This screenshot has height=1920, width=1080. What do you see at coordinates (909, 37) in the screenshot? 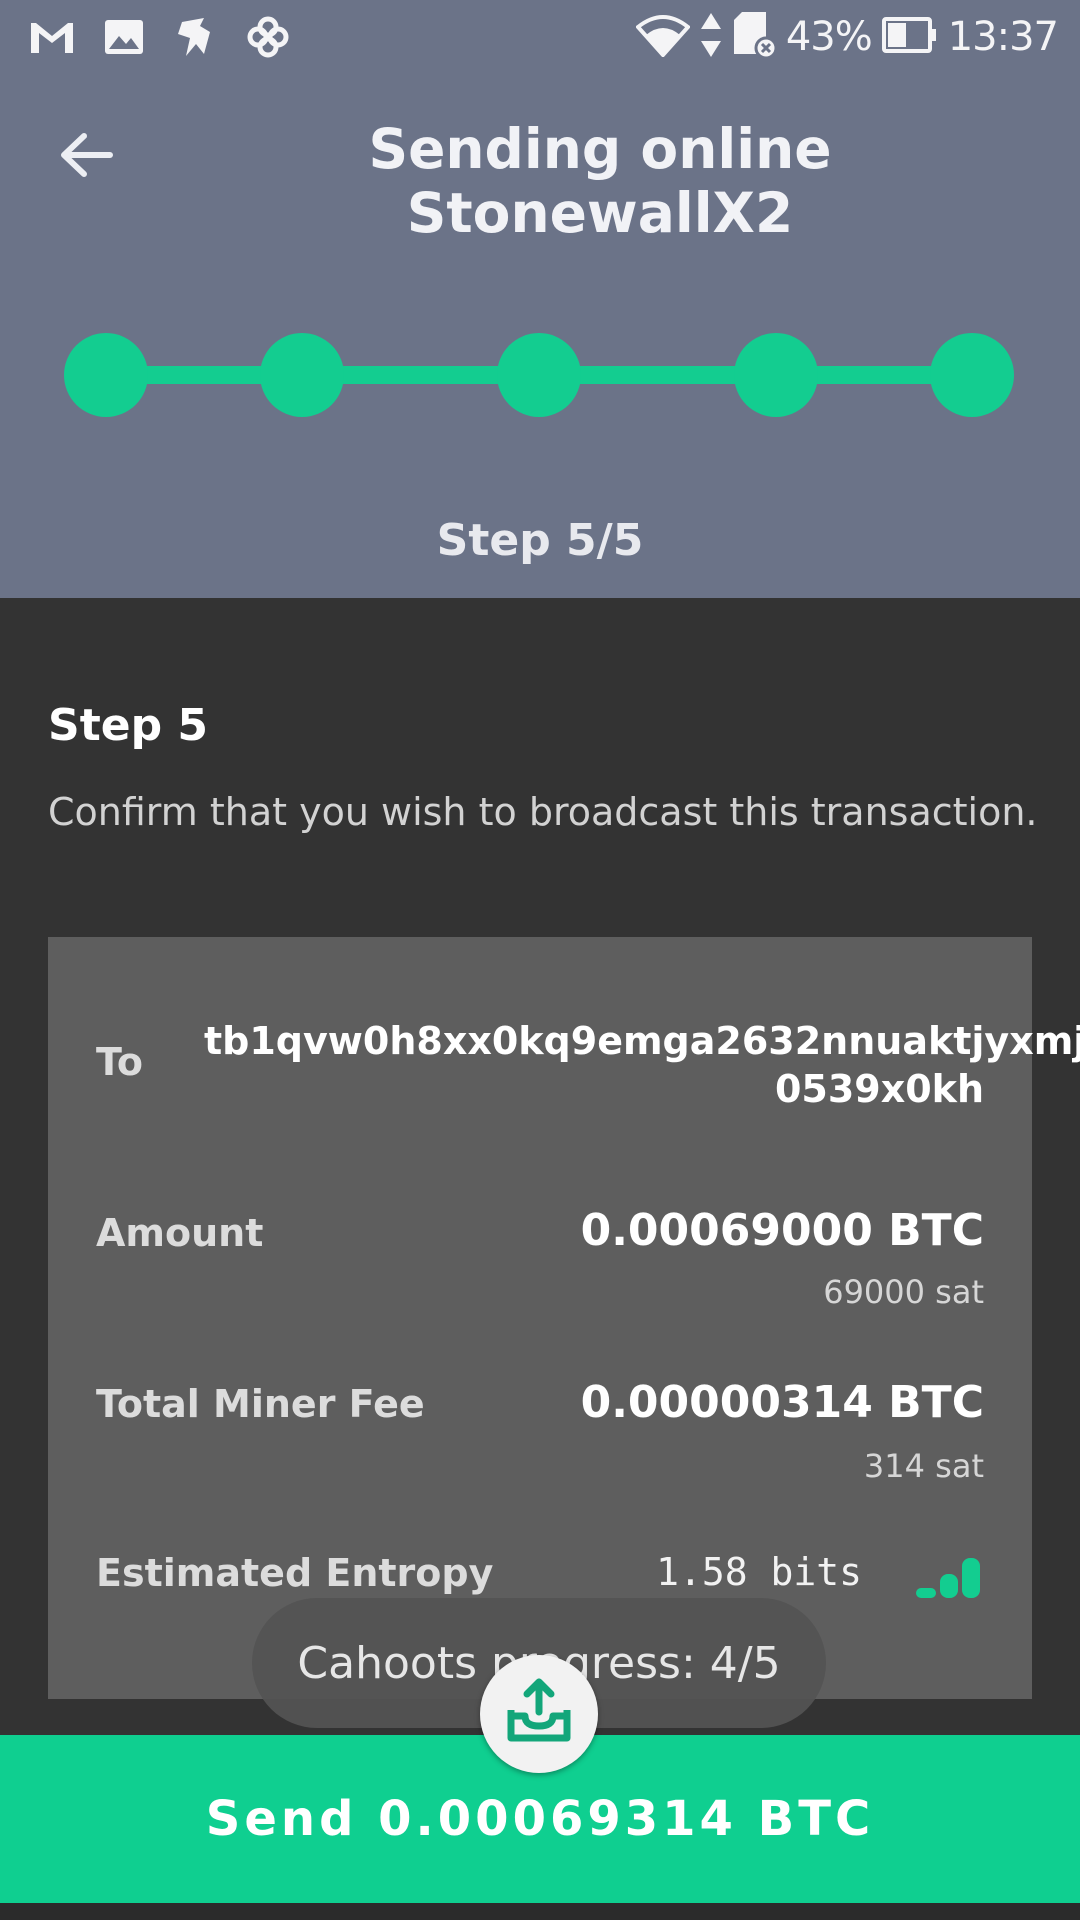
I see `battery-icon` at bounding box center [909, 37].